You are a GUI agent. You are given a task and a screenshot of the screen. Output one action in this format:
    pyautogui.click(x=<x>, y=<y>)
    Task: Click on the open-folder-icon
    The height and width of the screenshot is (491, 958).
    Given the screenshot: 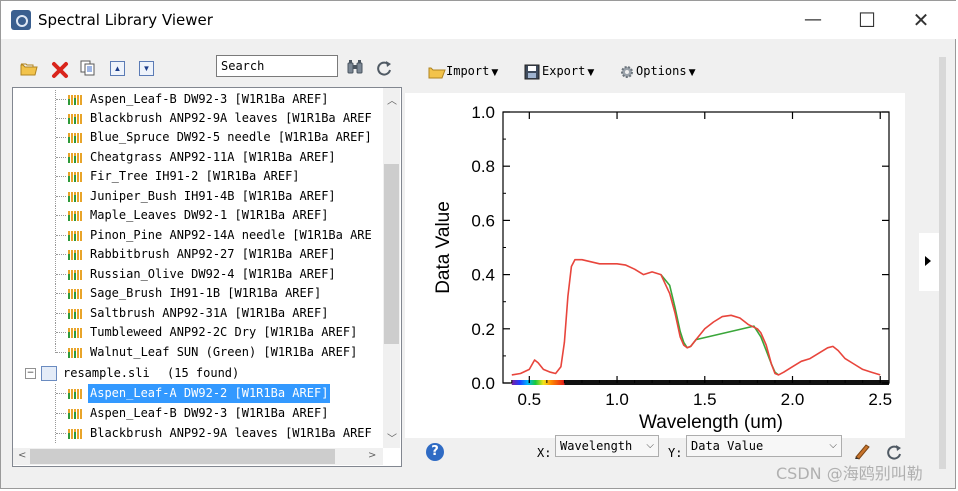 What is the action you would take?
    pyautogui.click(x=29, y=69)
    